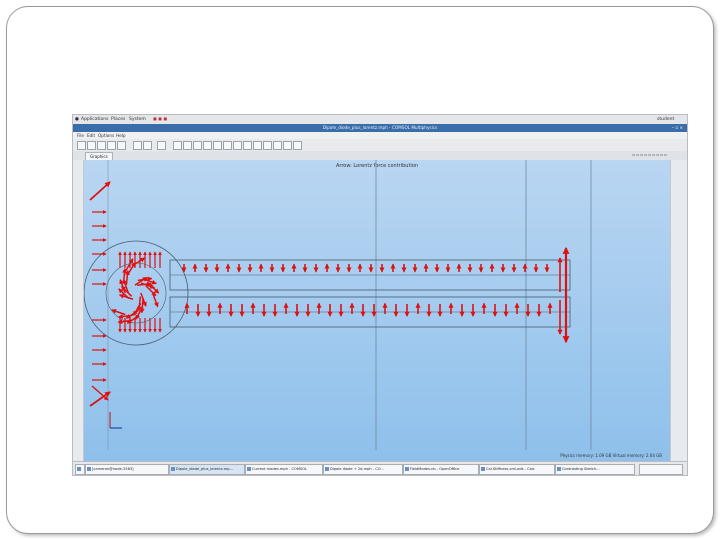  Describe the element at coordinates (95, 119) in the screenshot. I see `applications-menu: Applications` at that location.